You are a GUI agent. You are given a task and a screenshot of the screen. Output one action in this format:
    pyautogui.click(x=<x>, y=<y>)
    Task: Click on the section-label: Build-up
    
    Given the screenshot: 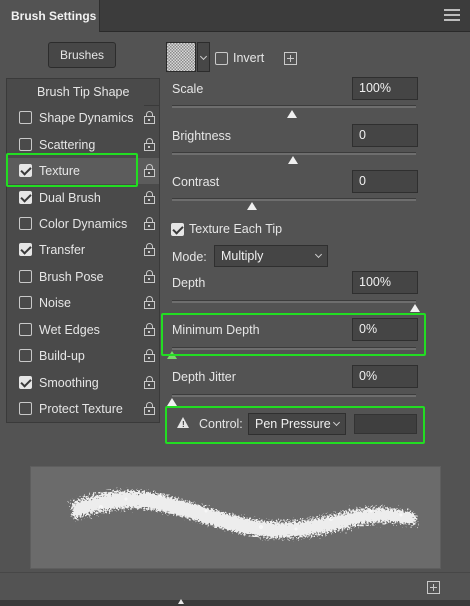 What is the action you would take?
    pyautogui.click(x=62, y=356)
    